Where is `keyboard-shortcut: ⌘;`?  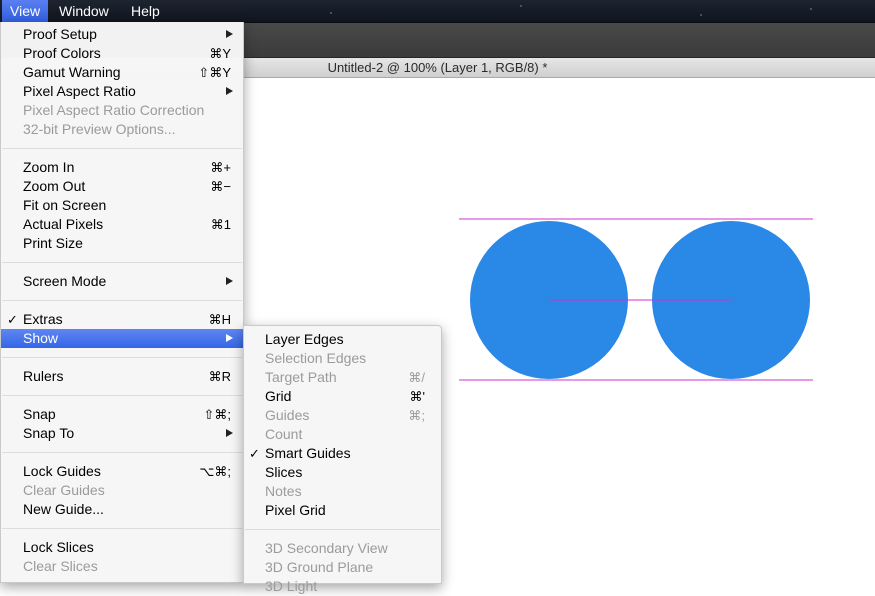
keyboard-shortcut: ⌘; is located at coordinates (416, 415).